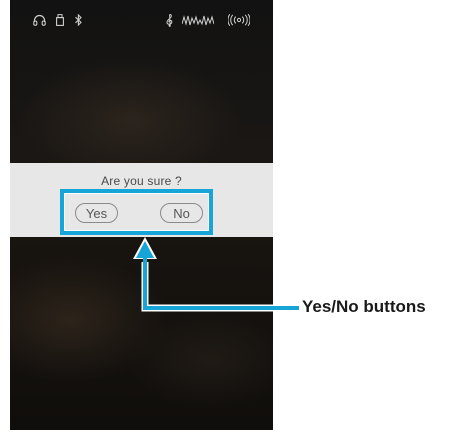  What do you see at coordinates (78, 20) in the screenshot?
I see `bluetooth-icon` at bounding box center [78, 20].